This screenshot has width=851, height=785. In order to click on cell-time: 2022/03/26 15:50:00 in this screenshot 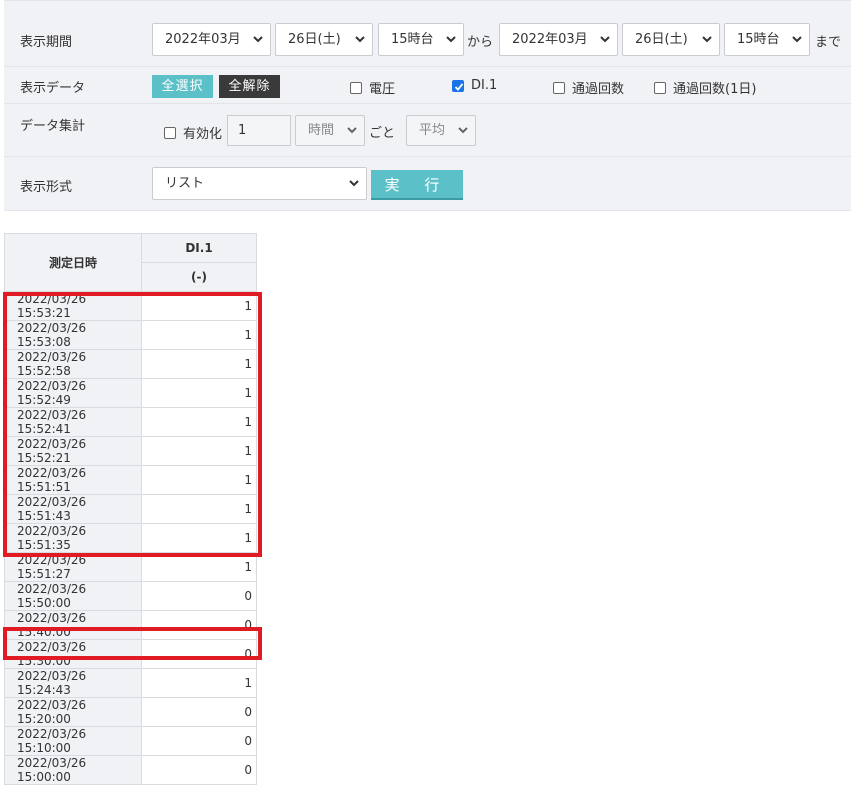, I will do `click(73, 596)`.